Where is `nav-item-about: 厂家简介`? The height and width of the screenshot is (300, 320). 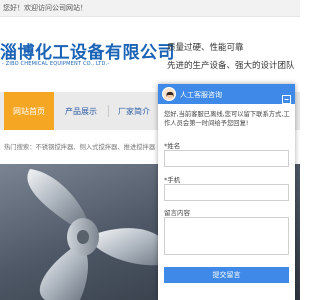 nav-item-about: 厂家简介 is located at coordinates (134, 111).